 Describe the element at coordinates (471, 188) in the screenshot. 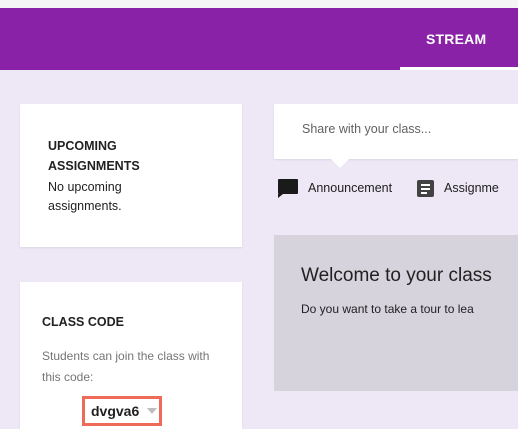

I see `assignment-label: Assignme` at that location.